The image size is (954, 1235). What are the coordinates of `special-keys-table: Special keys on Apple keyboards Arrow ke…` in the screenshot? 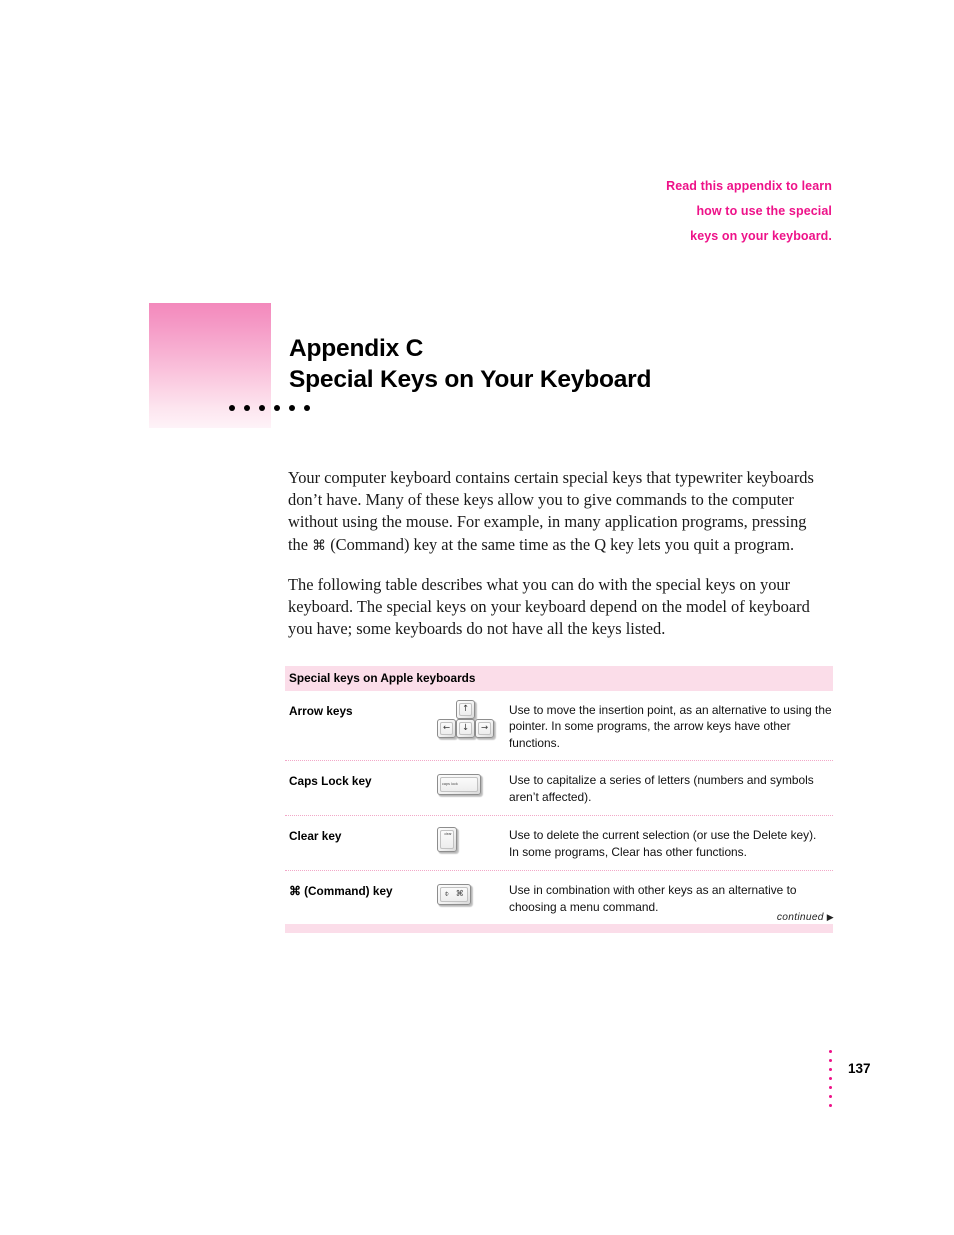 It's located at (559, 800).